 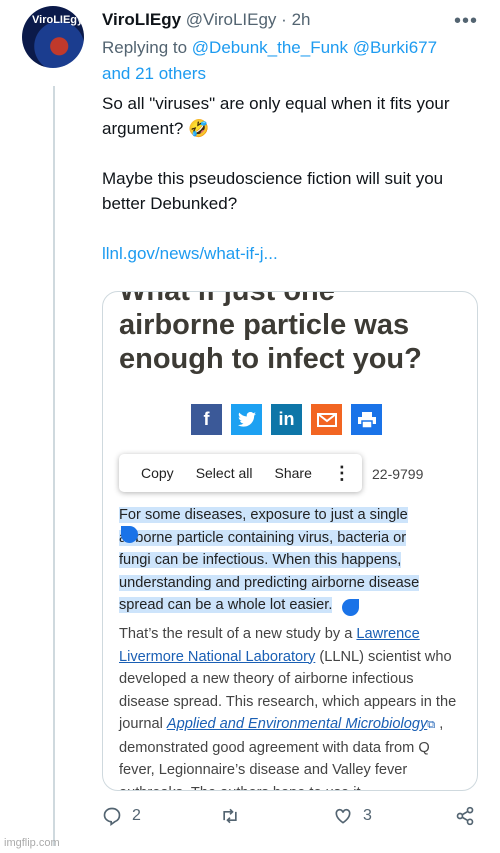 I want to click on body-text-1: That’s the result of a new study by a, so click(x=238, y=634).